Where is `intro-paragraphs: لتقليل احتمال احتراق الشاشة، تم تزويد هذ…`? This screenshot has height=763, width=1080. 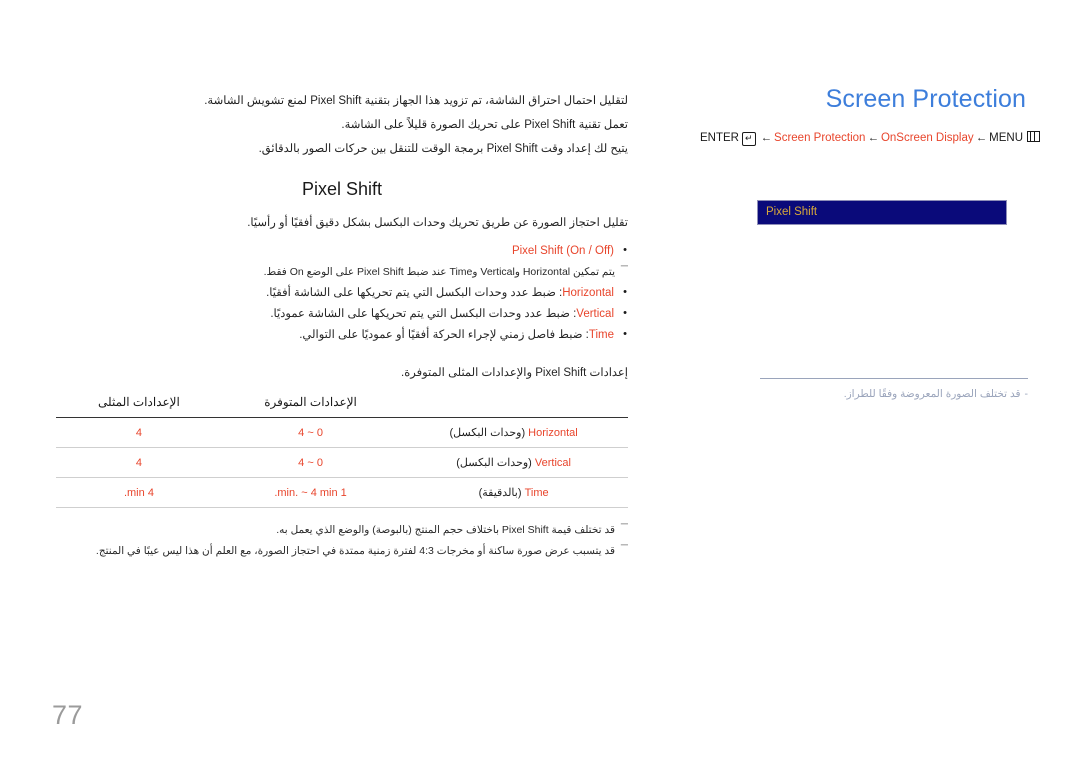
intro-paragraphs: لتقليل احتمال احتراق الشاشة، تم تزويد هذ… is located at coordinates (342, 125).